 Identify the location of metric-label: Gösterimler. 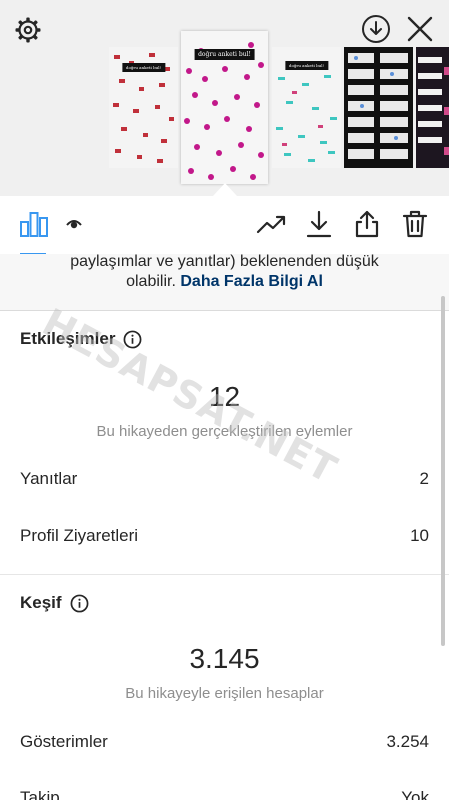
(64, 741).